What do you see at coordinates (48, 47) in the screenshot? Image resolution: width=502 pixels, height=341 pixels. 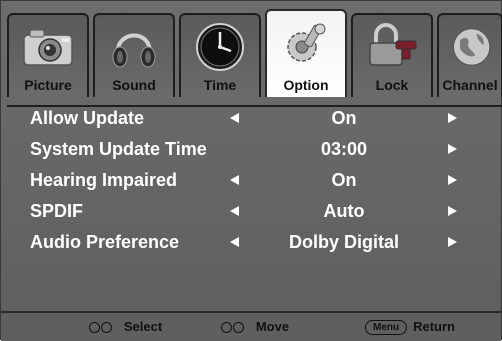 I see `camera-icon` at bounding box center [48, 47].